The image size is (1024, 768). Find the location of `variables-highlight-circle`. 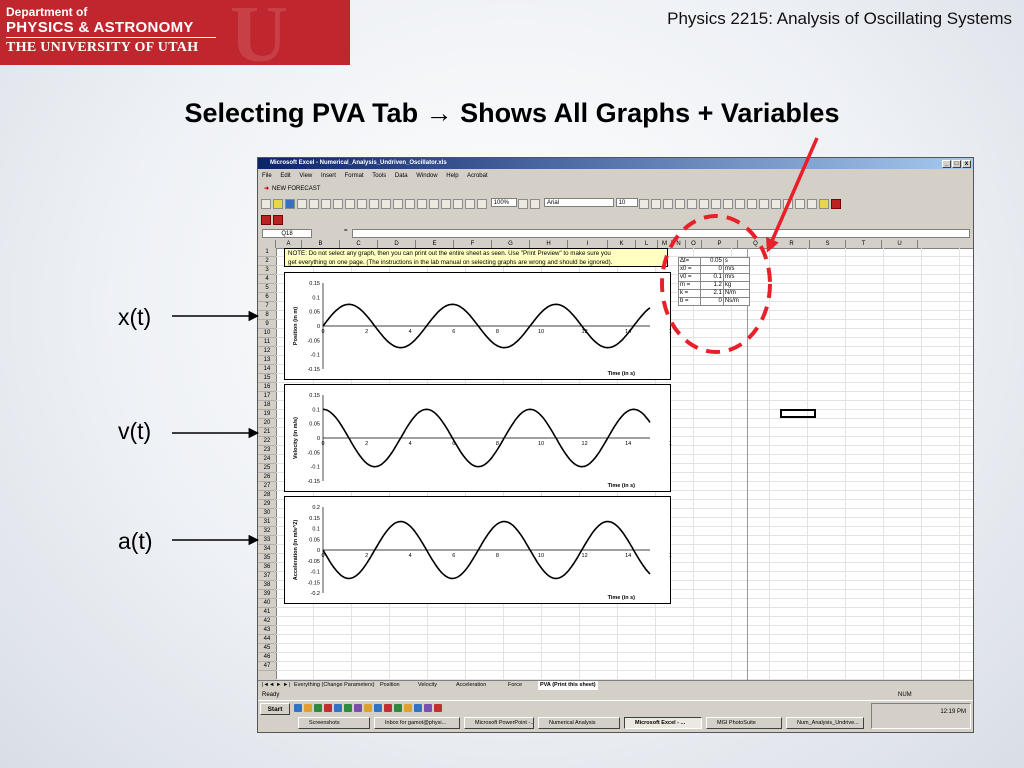

variables-highlight-circle is located at coordinates (716, 284).